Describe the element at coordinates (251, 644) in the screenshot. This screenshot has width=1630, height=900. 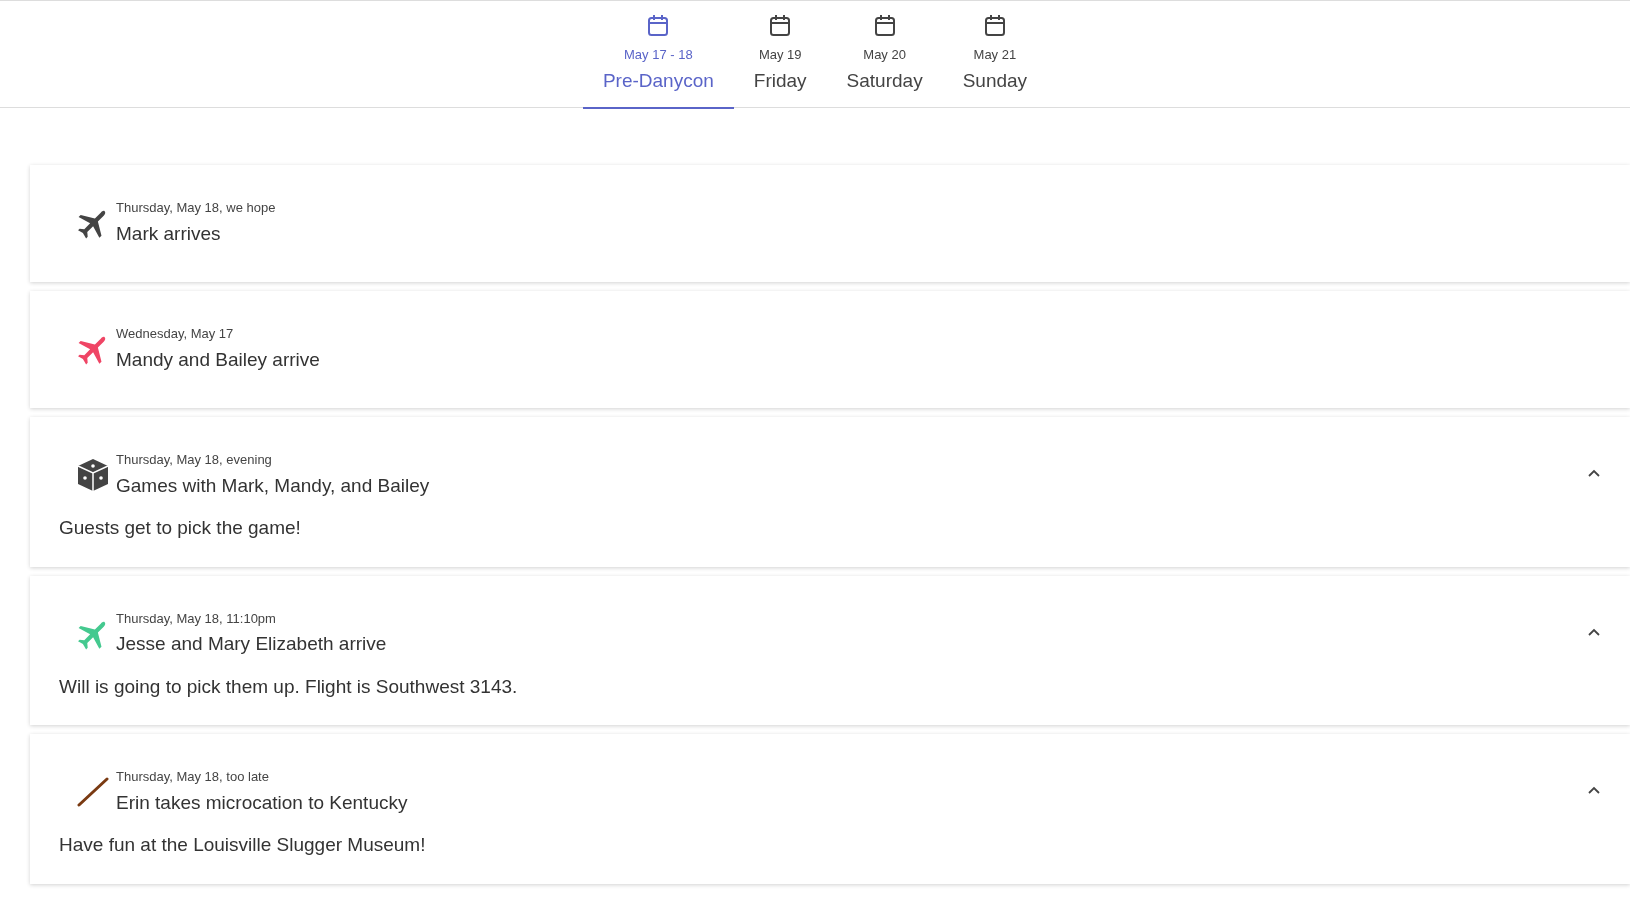
I see `event-title: Jesse and Mary Elizabeth arrive` at that location.